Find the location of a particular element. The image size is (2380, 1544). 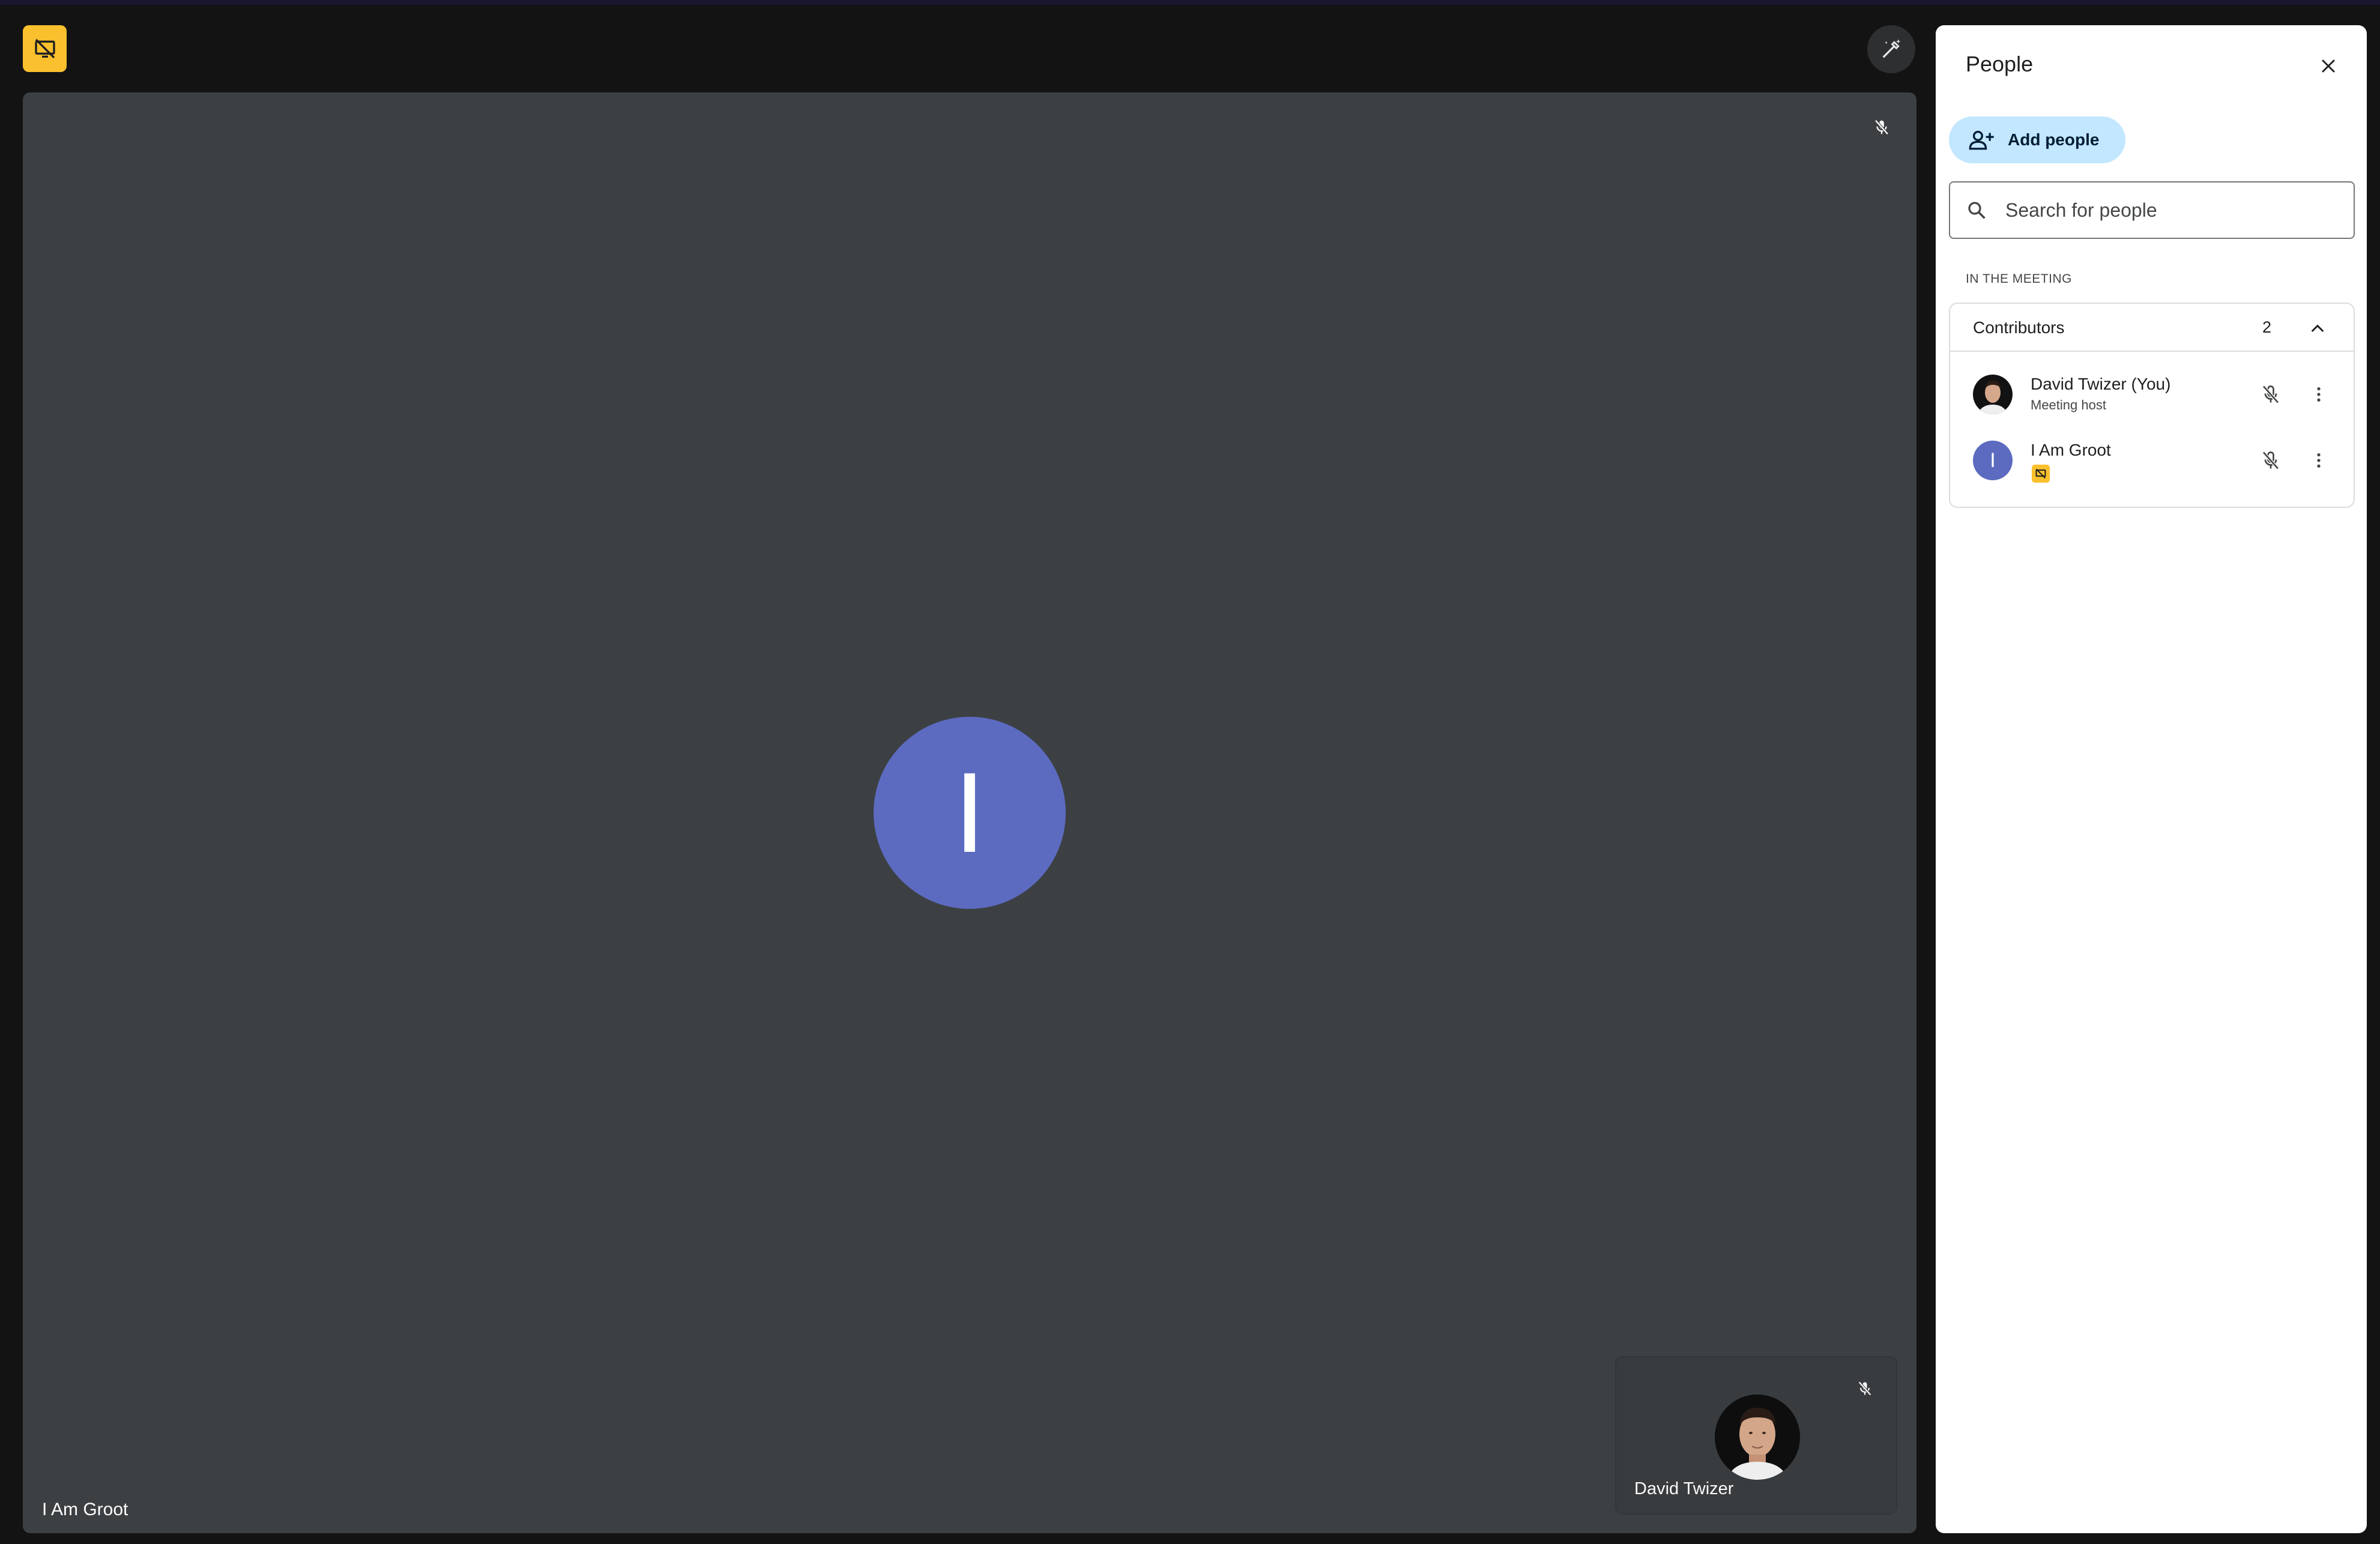

self-view-tile: David Twizer is located at coordinates (1756, 1435).